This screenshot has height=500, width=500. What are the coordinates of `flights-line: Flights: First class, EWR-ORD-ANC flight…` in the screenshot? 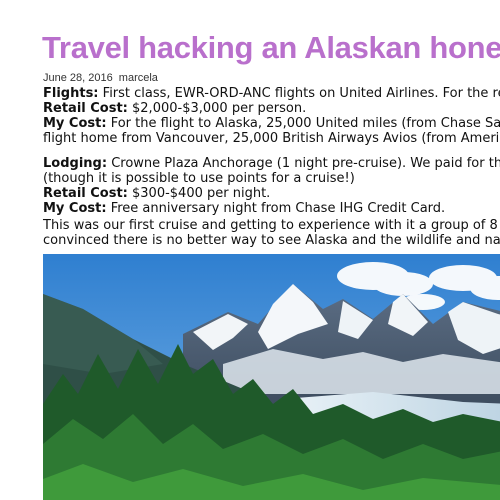 It's located at (271, 93).